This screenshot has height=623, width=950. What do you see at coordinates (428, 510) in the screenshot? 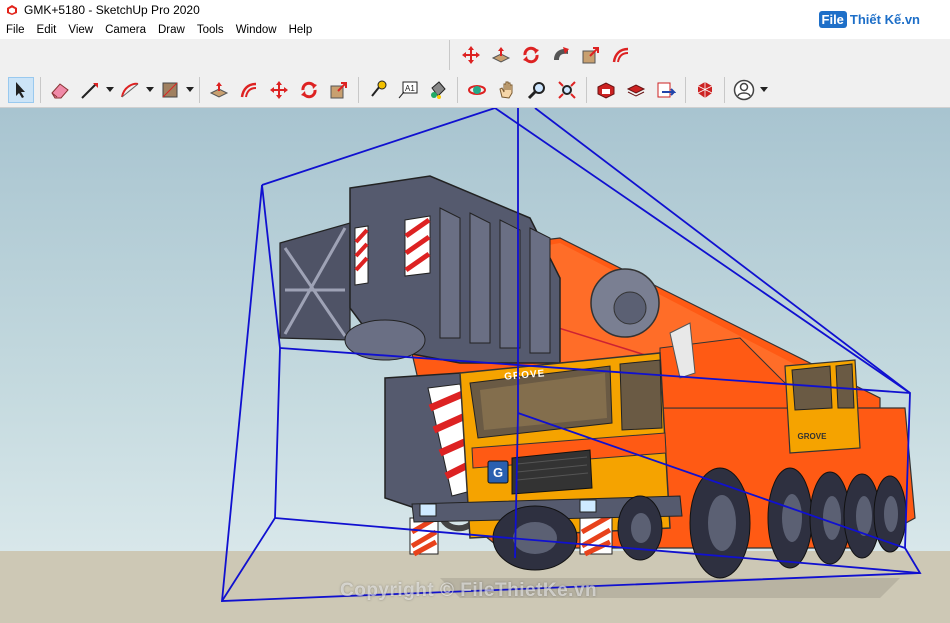
I see `headlight-left` at bounding box center [428, 510].